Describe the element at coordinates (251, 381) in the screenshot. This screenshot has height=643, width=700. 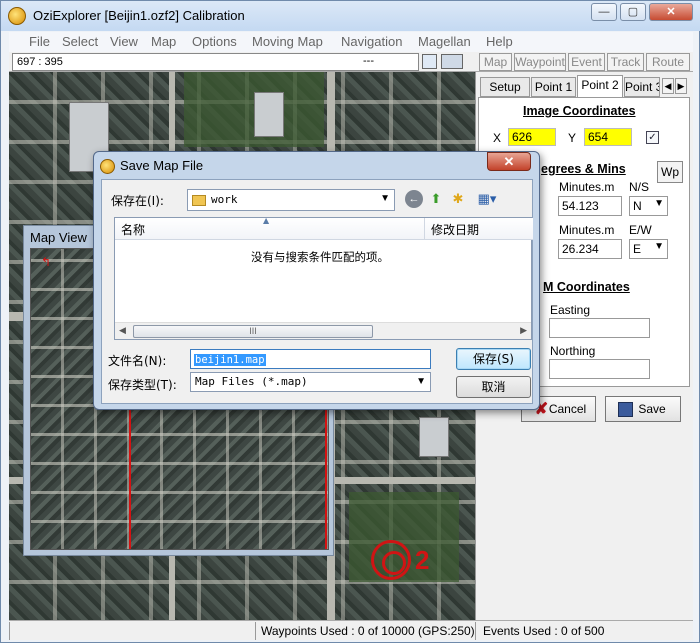
I see `filetype-value: Map Files (*.map)` at that location.